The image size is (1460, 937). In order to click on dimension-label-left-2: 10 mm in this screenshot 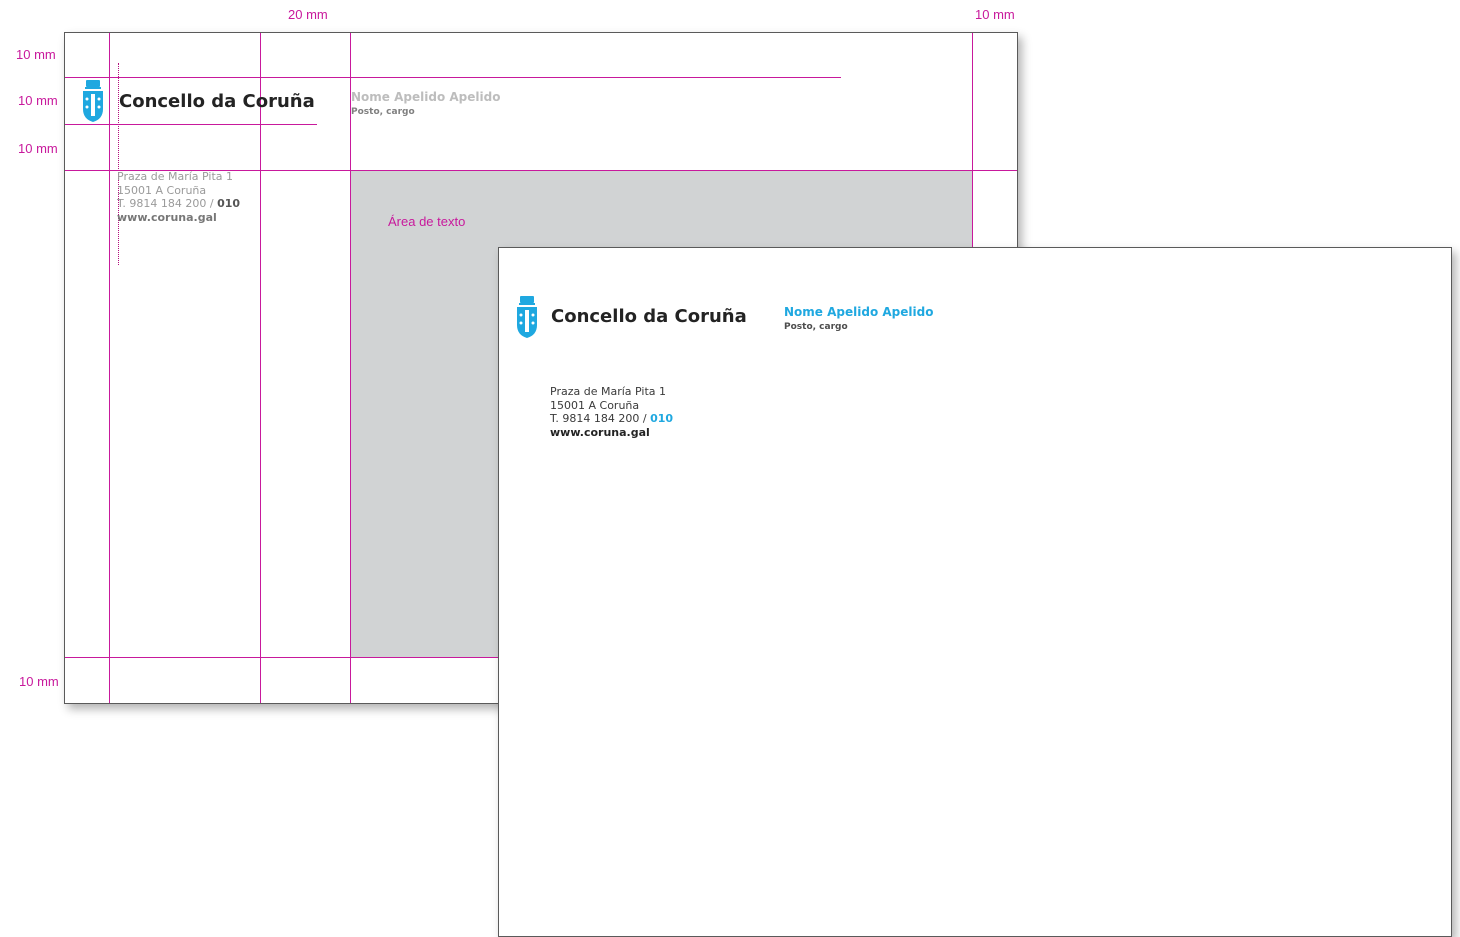, I will do `click(38, 100)`.